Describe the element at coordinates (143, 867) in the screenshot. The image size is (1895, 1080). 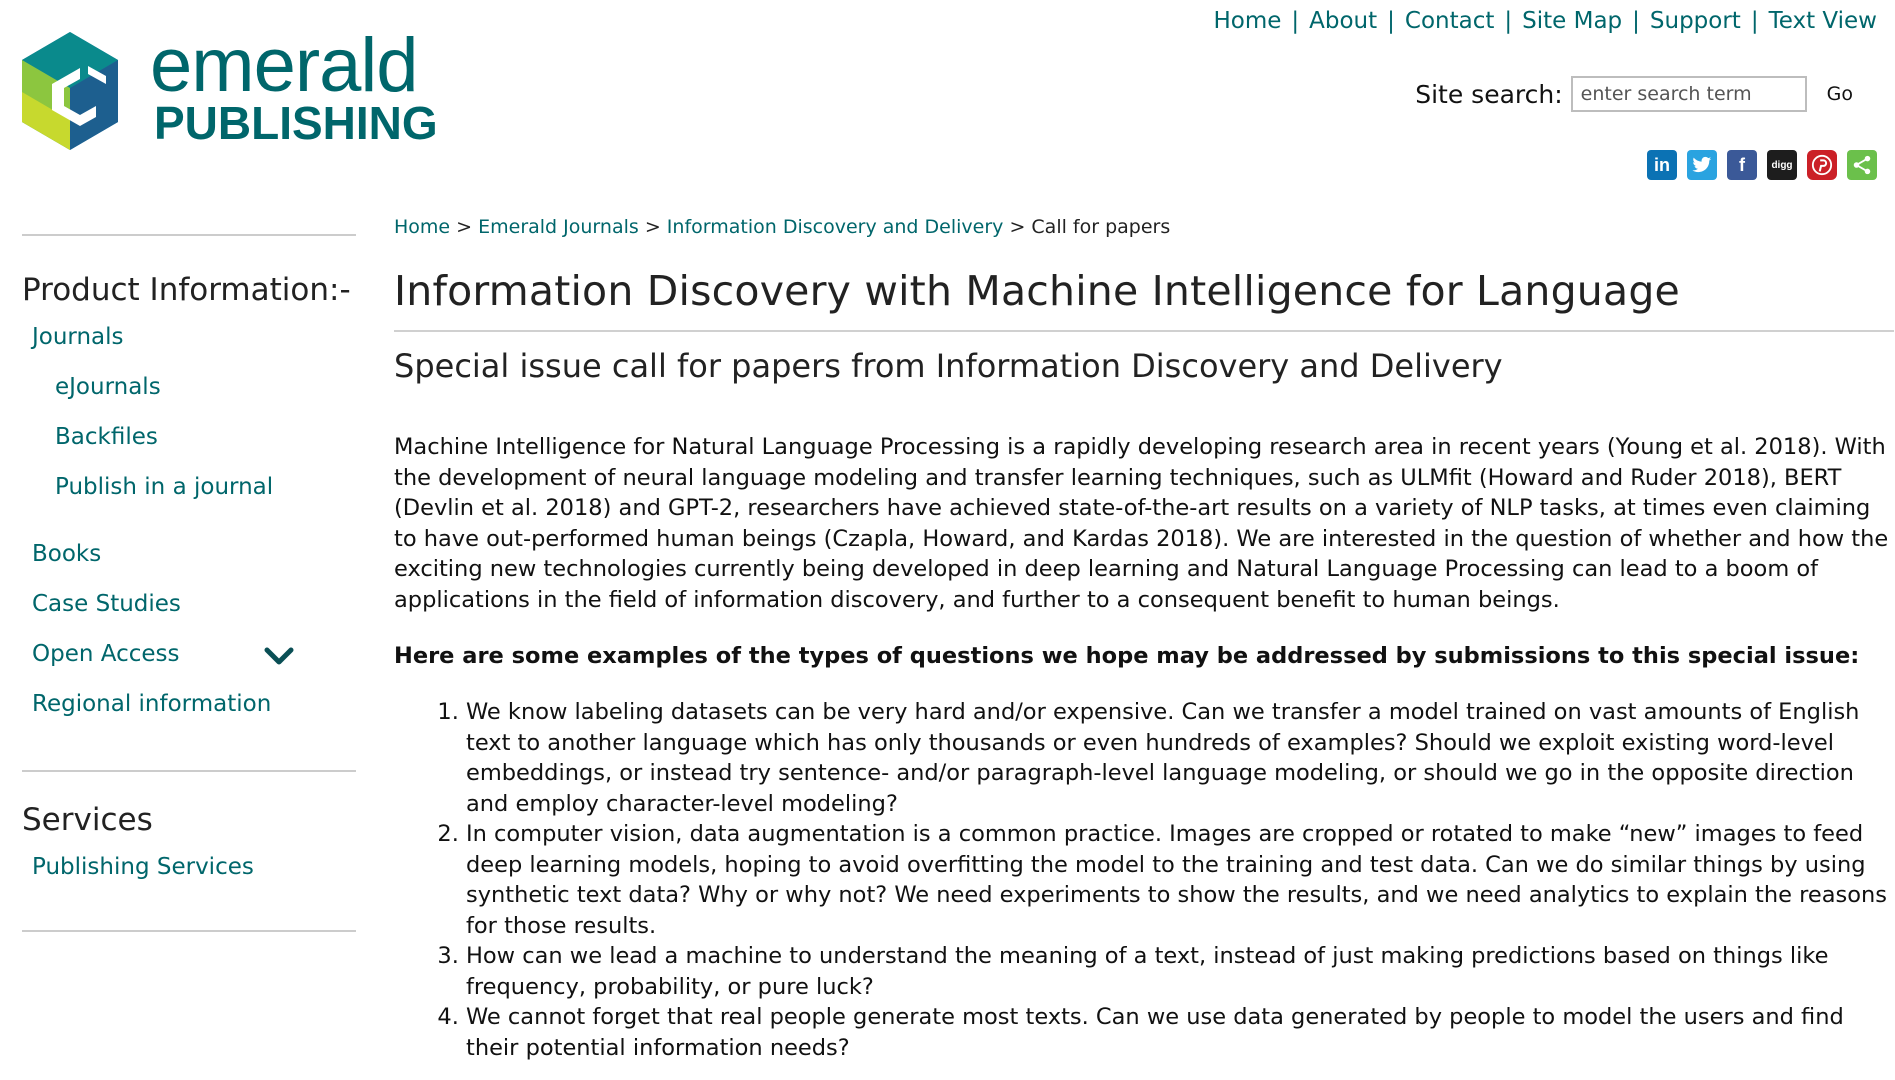
I see `sidebar-link-publishing-services: Publishing Services` at that location.